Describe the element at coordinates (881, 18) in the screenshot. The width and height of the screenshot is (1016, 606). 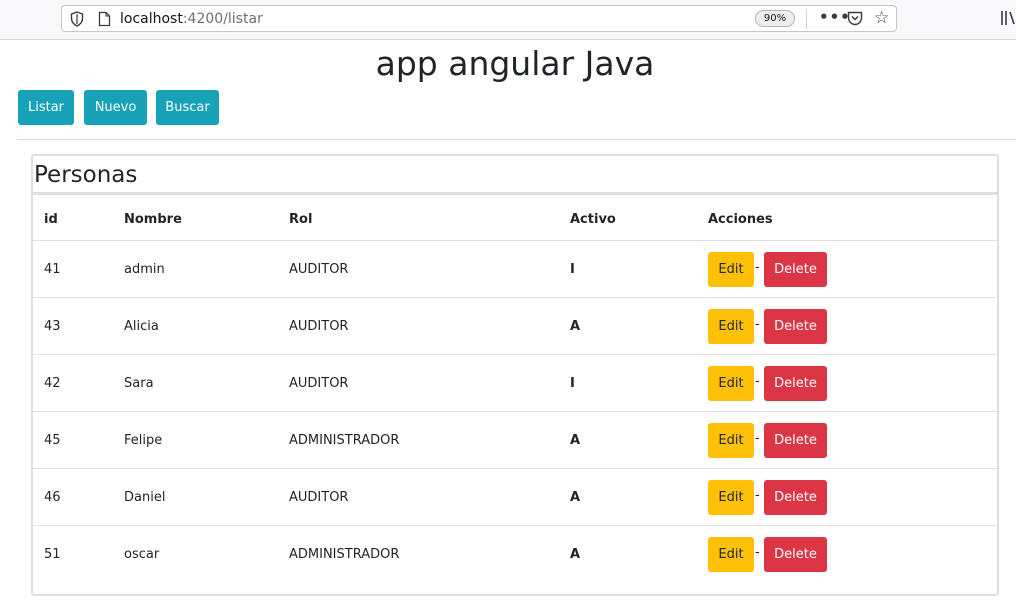
I see `bookmark-star-icon: ☆` at that location.